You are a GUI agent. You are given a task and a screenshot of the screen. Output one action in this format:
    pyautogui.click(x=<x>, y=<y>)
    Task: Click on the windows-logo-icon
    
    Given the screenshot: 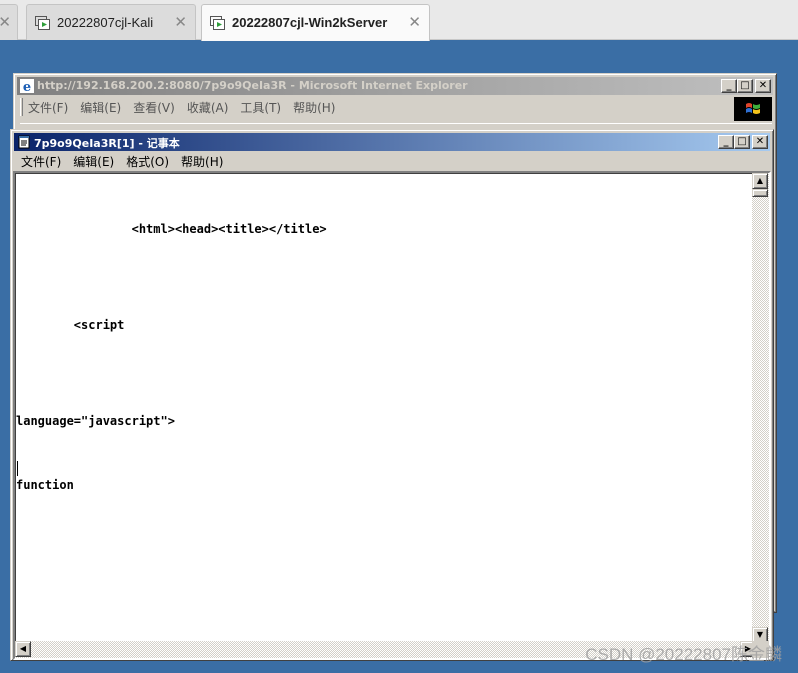 What is the action you would take?
    pyautogui.click(x=753, y=109)
    